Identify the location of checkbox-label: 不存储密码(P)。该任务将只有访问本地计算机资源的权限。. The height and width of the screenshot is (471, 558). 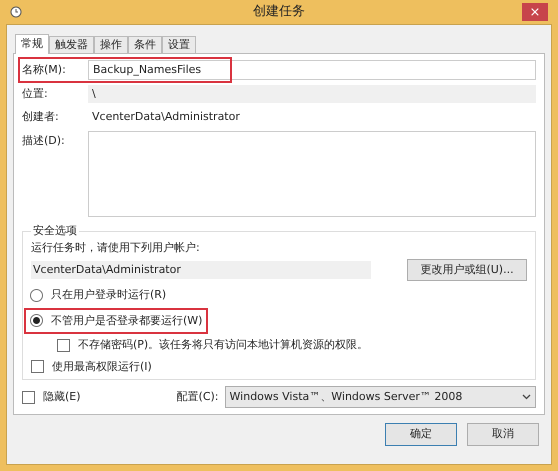
(223, 345).